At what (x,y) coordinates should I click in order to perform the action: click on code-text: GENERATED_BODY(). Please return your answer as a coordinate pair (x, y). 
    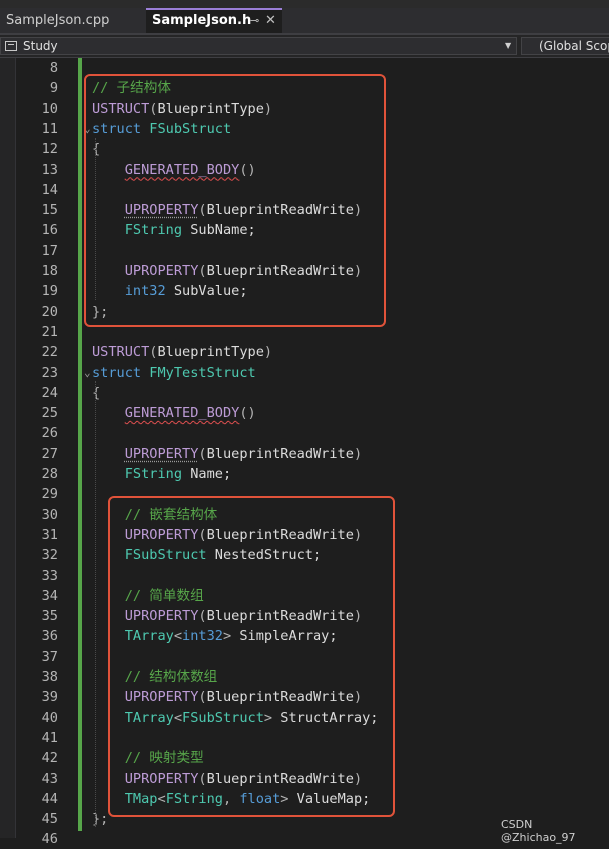
    Looking at the image, I should click on (174, 413).